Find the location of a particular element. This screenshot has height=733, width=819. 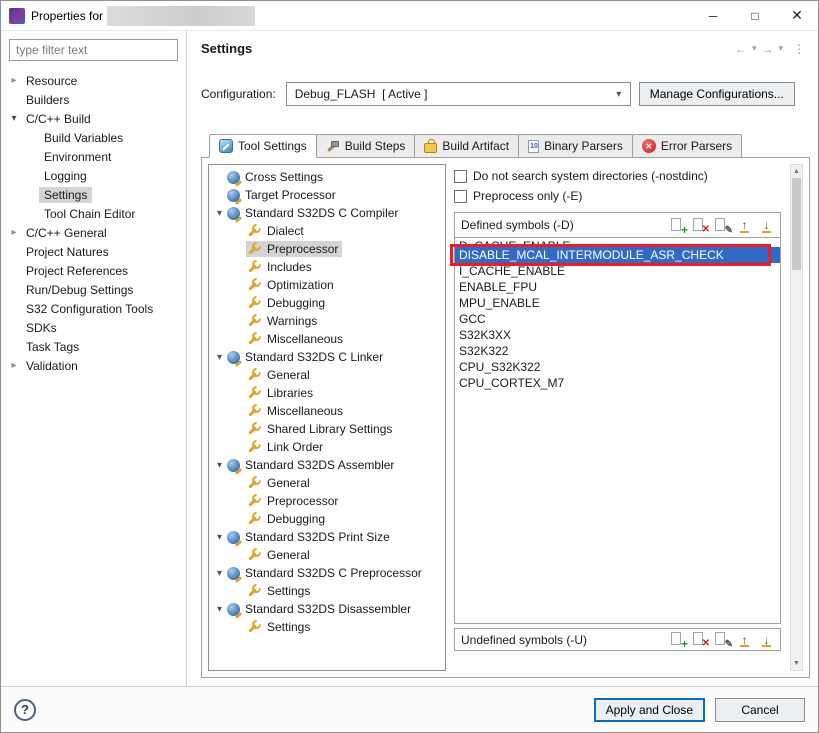

tool-tree-item: Link Order is located at coordinates (327, 447).